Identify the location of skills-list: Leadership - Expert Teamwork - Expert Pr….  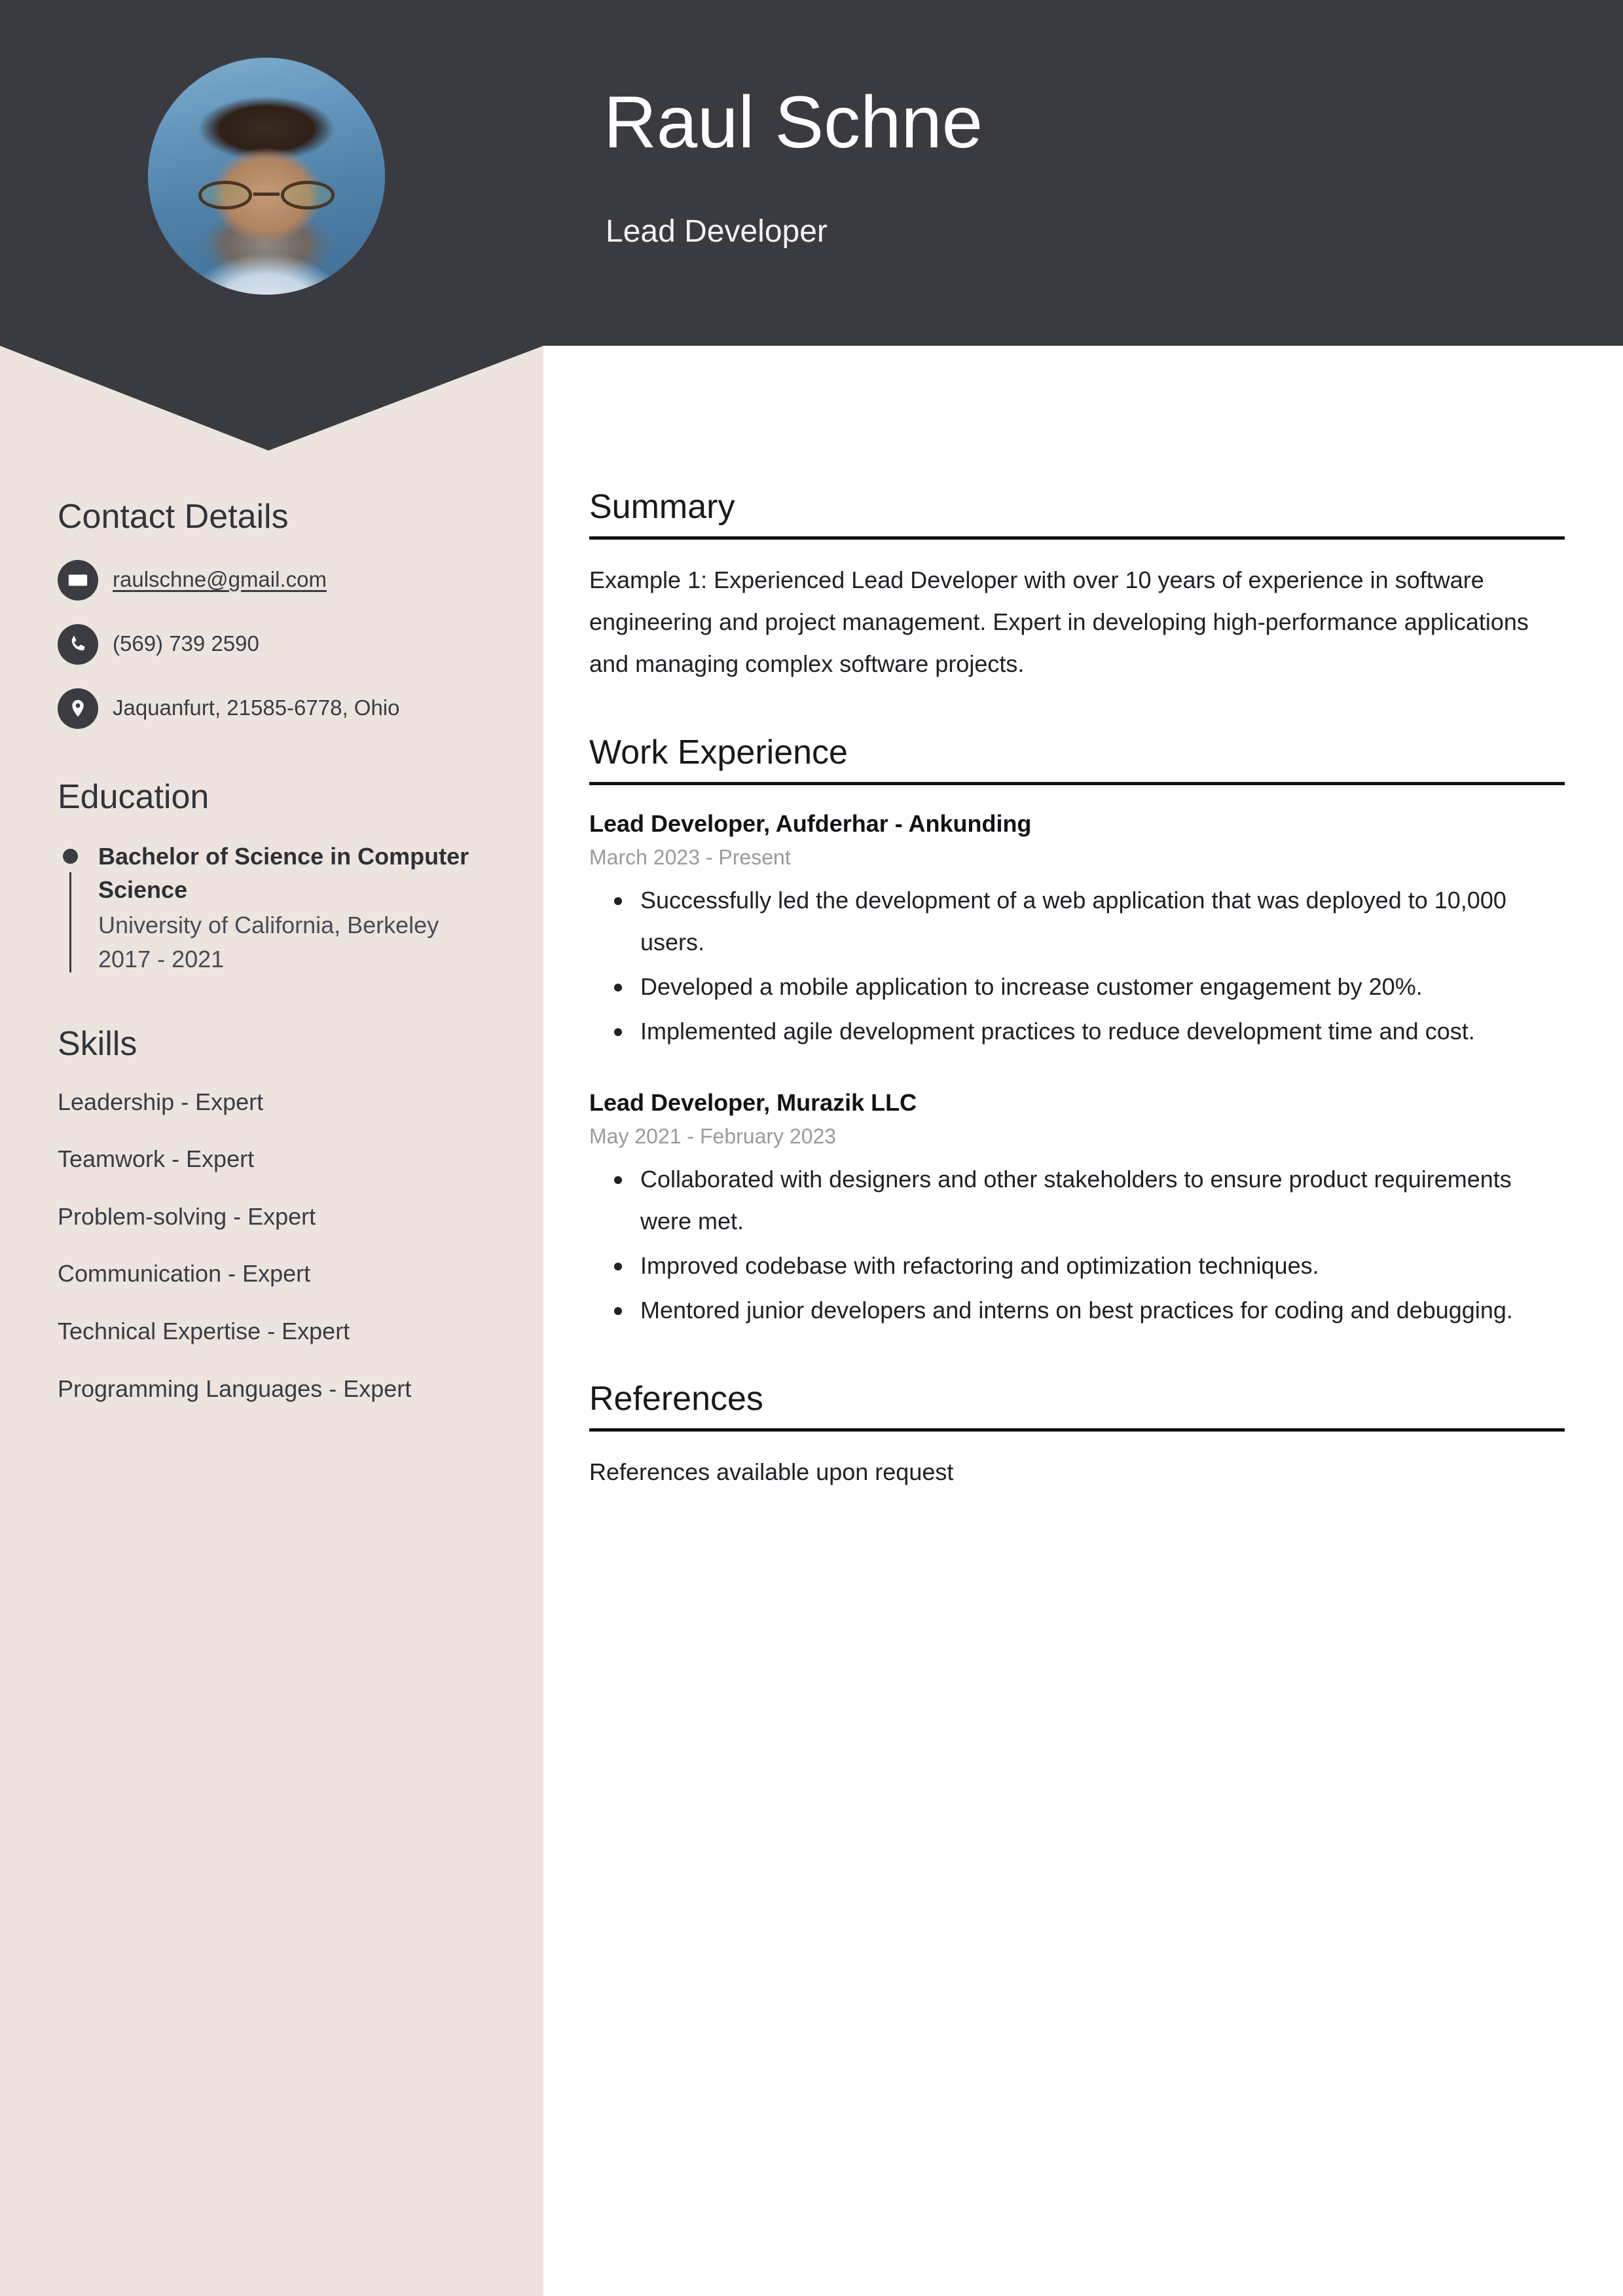
(274, 1246).